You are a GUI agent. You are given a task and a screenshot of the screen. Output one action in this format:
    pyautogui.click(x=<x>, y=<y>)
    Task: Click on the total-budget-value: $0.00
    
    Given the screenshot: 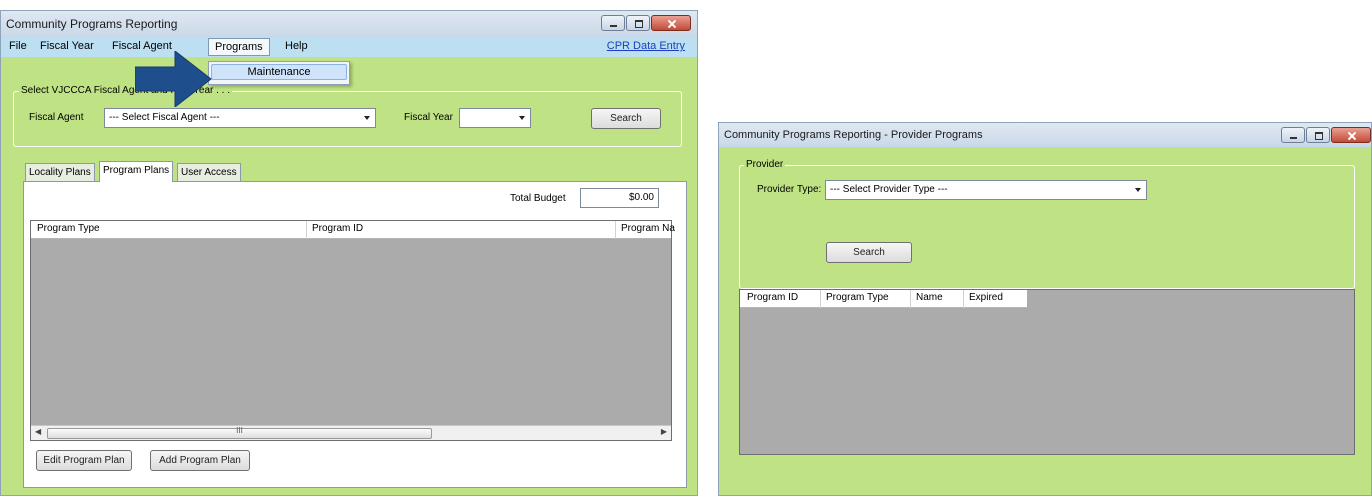 What is the action you would take?
    pyautogui.click(x=641, y=197)
    